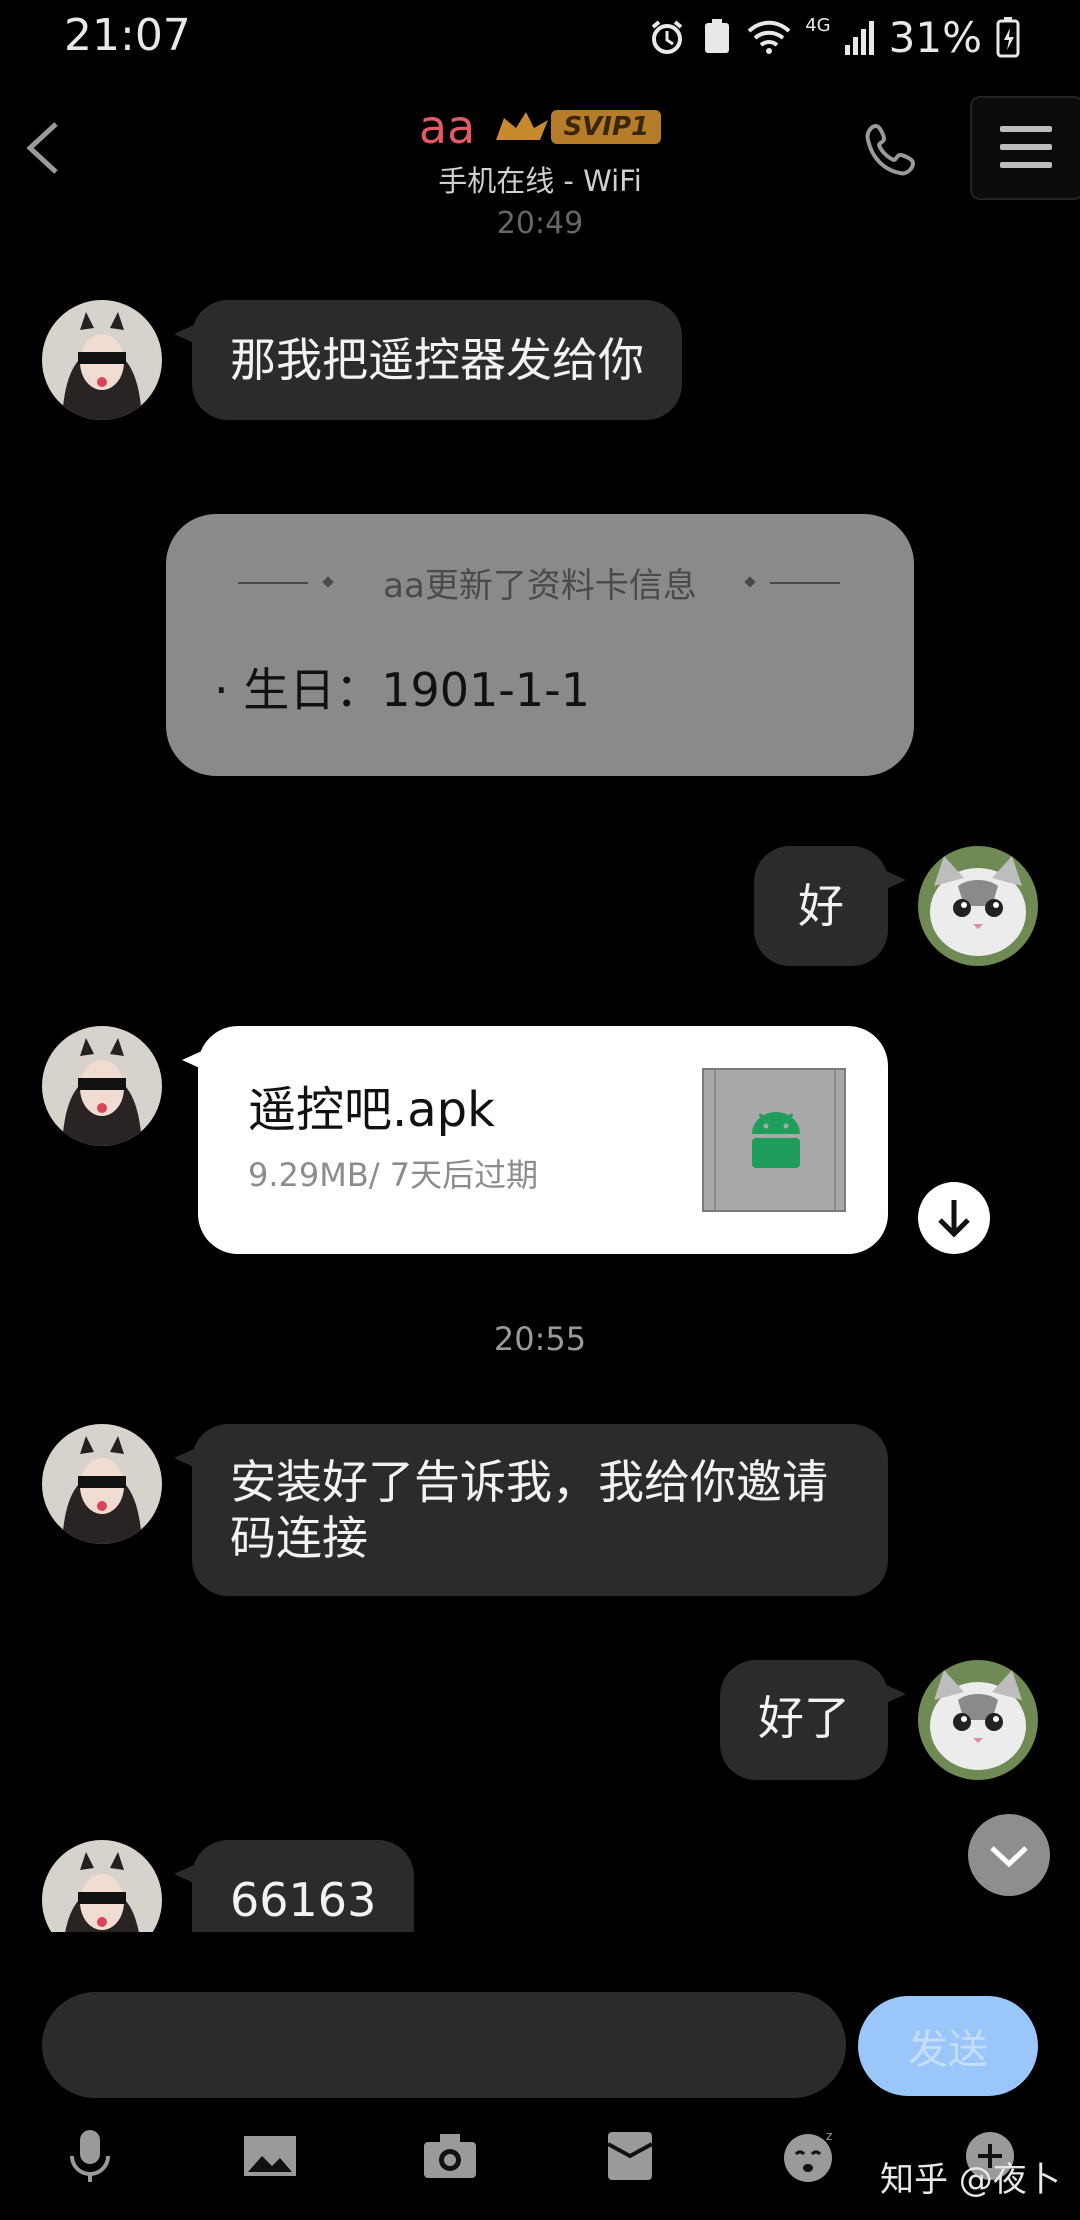  I want to click on arrow-down-icon, so click(954, 1219).